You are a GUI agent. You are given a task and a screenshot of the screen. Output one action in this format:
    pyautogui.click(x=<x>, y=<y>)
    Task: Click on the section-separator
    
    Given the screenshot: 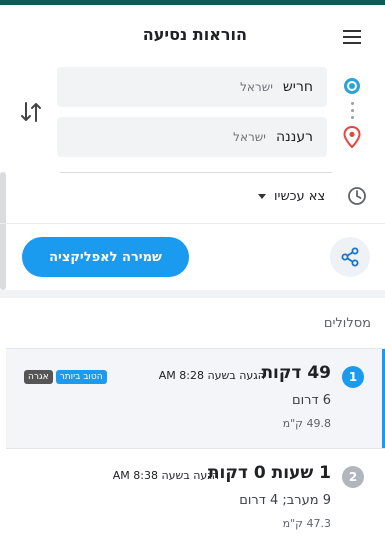 What is the action you would take?
    pyautogui.click(x=192, y=294)
    